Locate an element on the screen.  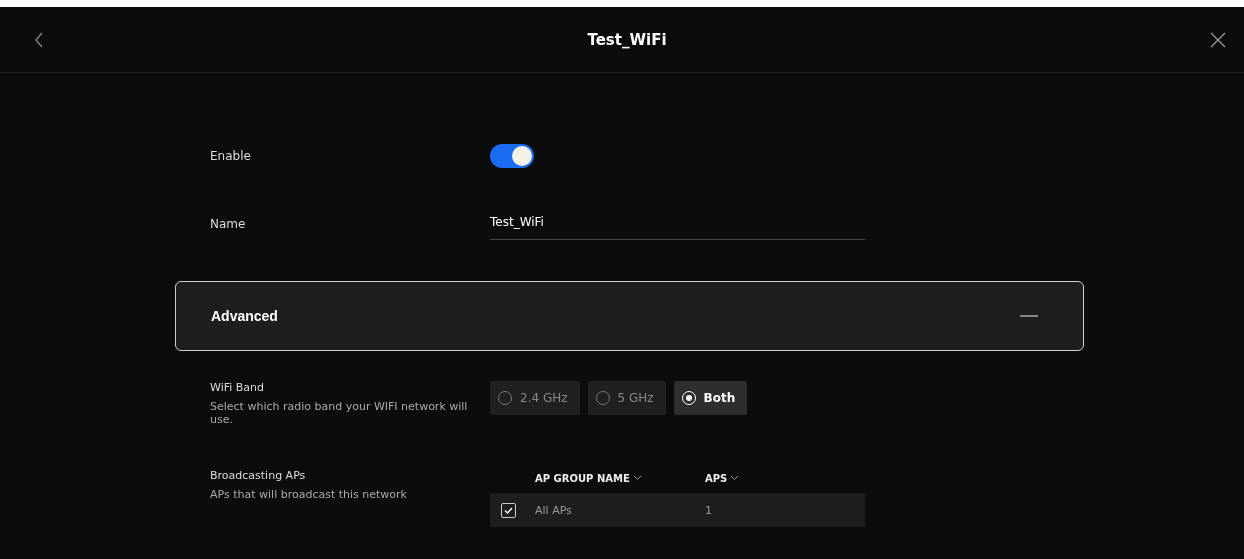
window-title: Test_WiFi is located at coordinates (627, 39).